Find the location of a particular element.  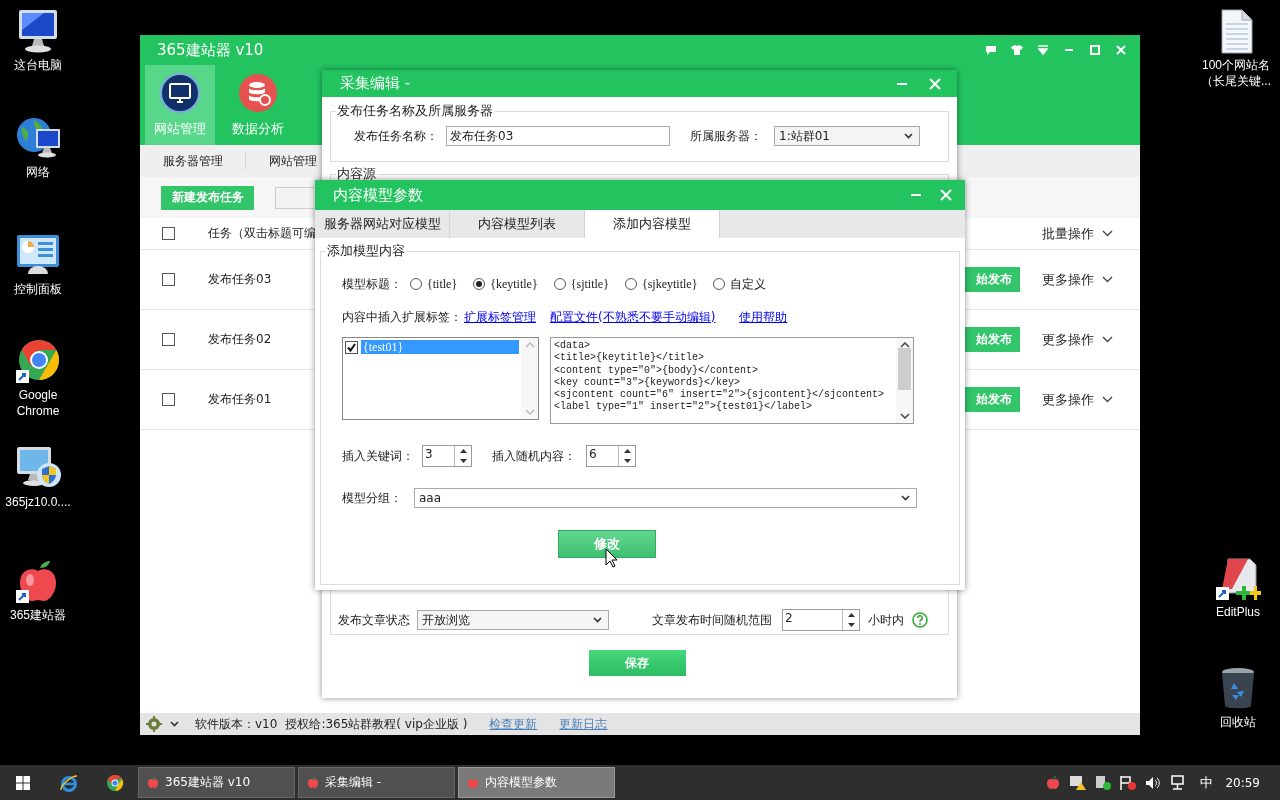

task-name: 发布任务03 is located at coordinates (240, 279).